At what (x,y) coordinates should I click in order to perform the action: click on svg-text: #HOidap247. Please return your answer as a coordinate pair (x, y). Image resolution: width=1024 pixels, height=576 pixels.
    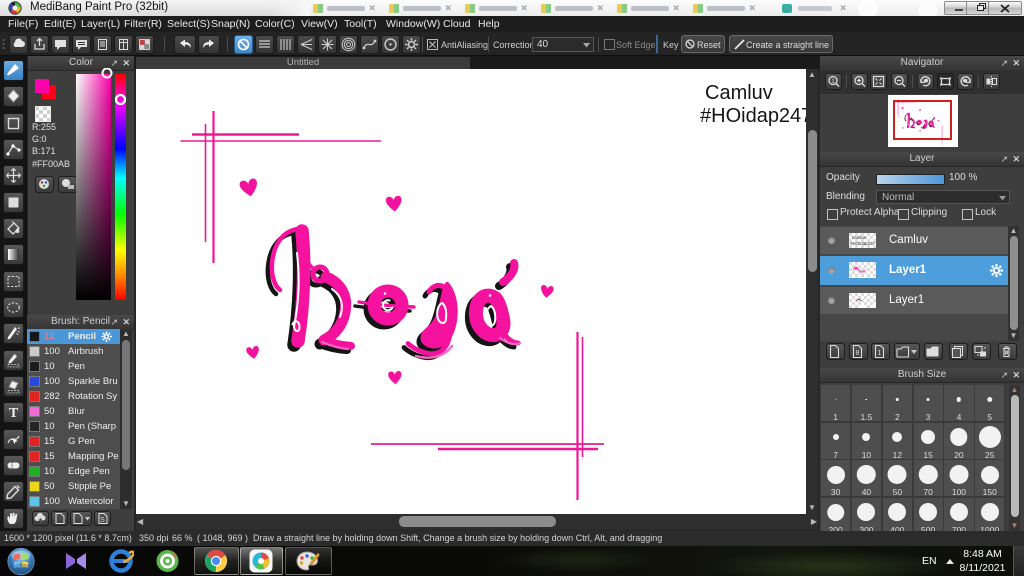
    Looking at the image, I should click on (863, 243).